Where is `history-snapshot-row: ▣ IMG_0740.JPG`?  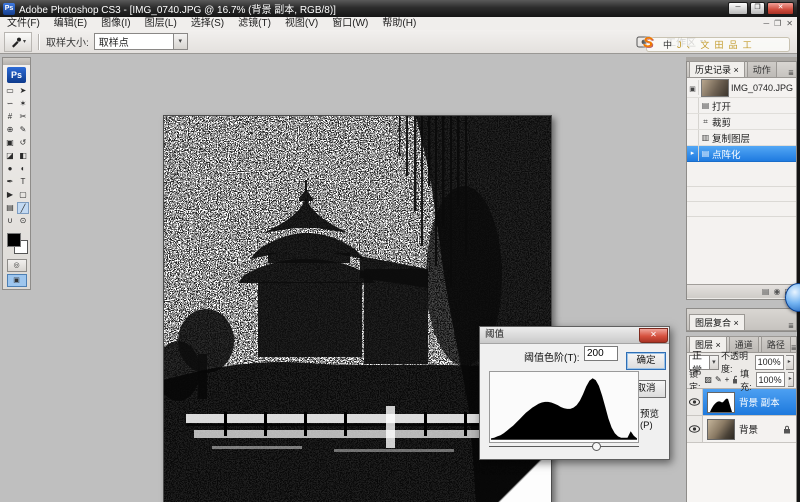 history-snapshot-row: ▣ IMG_0740.JPG is located at coordinates (741, 88).